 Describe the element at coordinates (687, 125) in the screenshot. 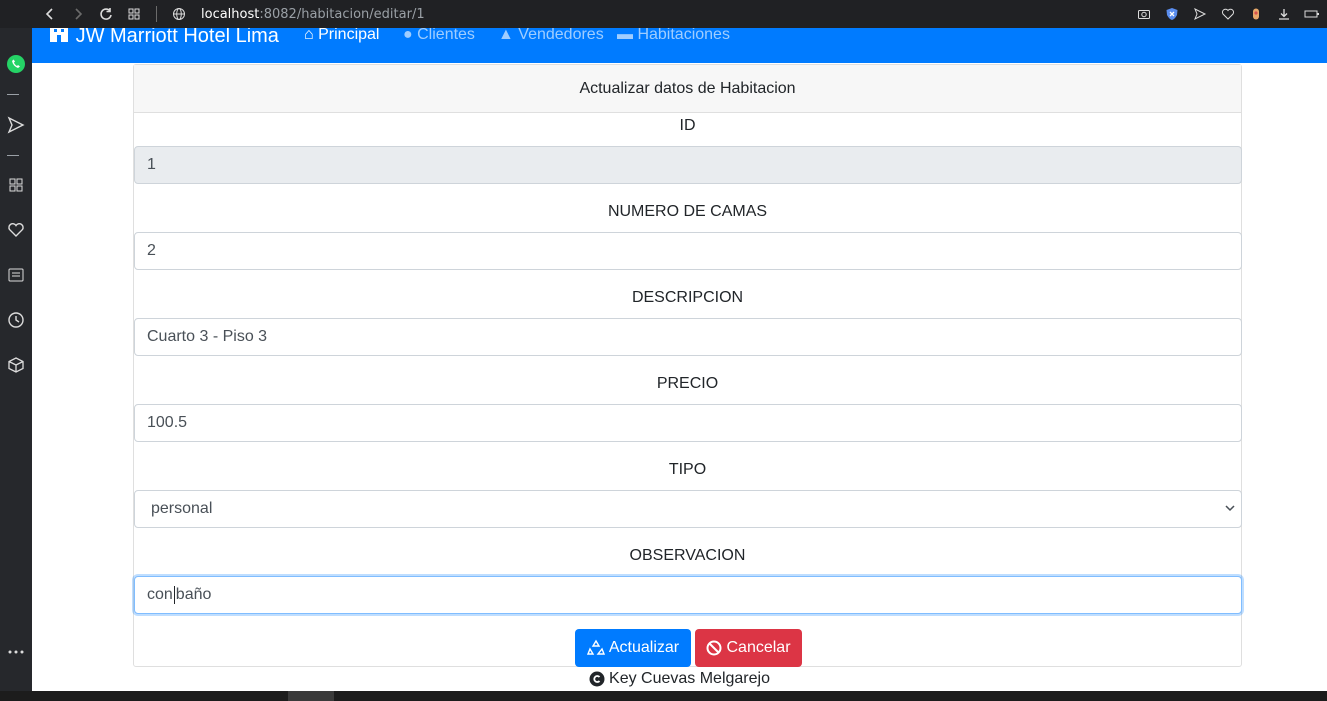

I see `id-label: ID` at that location.